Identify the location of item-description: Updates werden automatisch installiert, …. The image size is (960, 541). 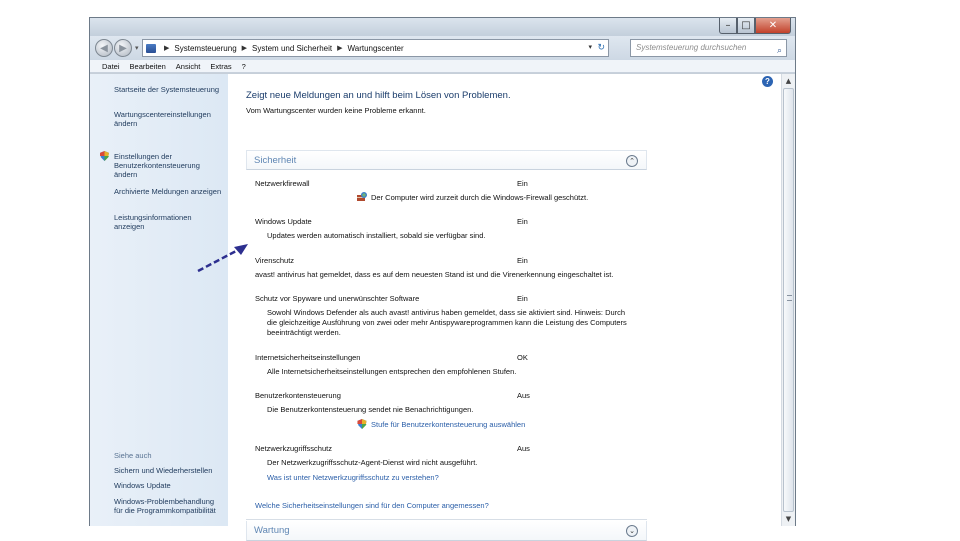
(376, 235).